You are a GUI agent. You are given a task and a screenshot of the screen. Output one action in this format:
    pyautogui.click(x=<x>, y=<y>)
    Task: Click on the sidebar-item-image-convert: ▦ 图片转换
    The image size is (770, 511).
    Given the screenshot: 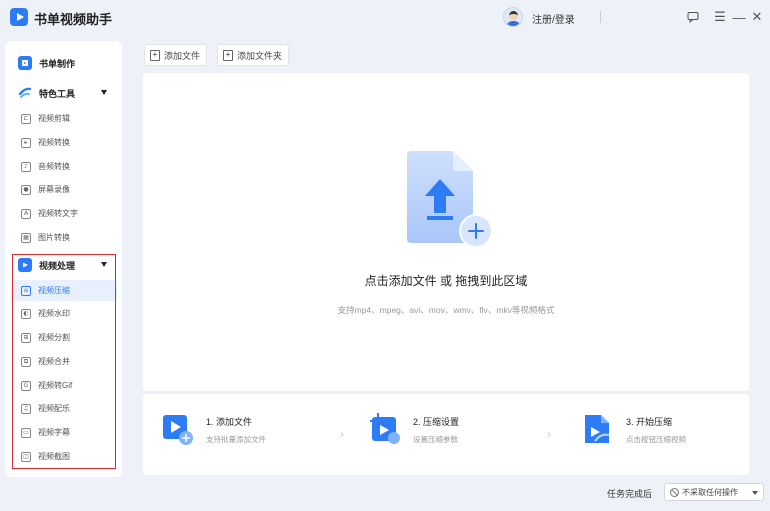 What is the action you would take?
    pyautogui.click(x=64, y=237)
    